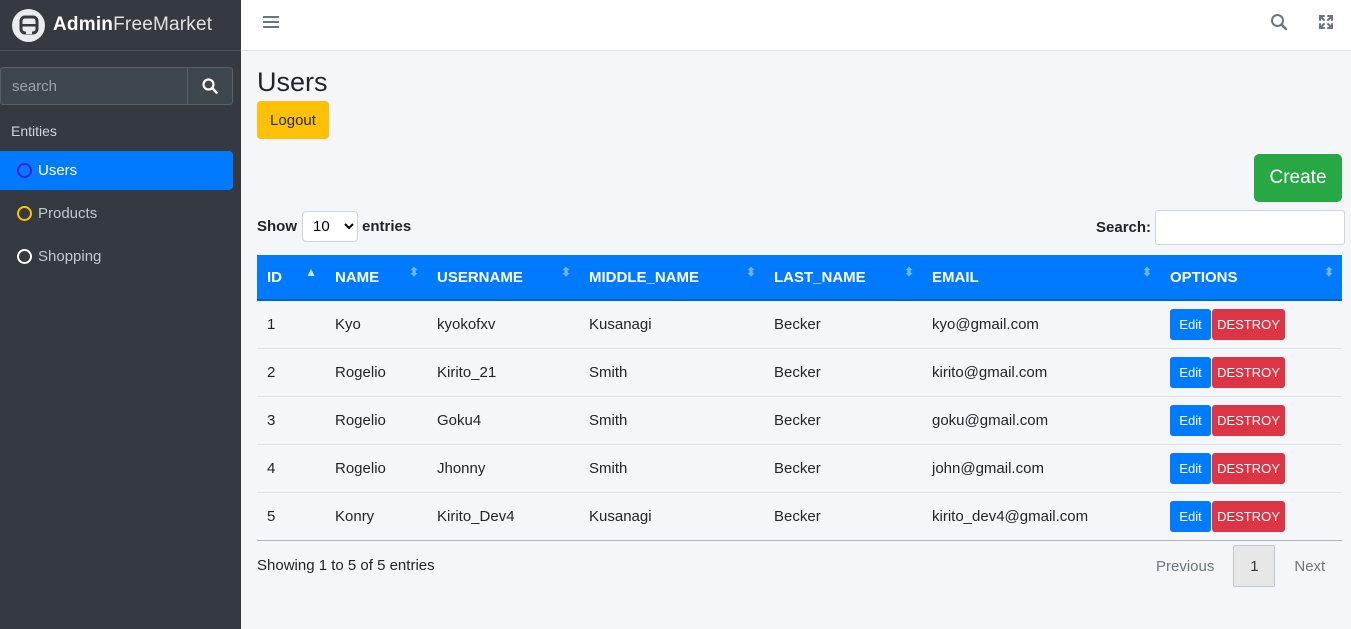 This screenshot has width=1351, height=629. Describe the element at coordinates (467, 372) in the screenshot. I see `cell-username: Kirito_21` at that location.